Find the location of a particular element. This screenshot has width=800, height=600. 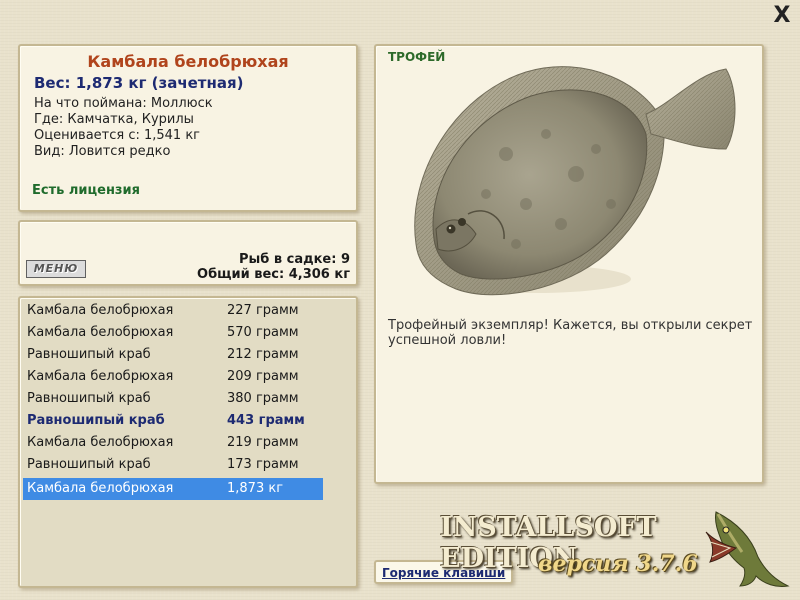

location-info: Где: Камчатка, Курилы is located at coordinates (114, 119).